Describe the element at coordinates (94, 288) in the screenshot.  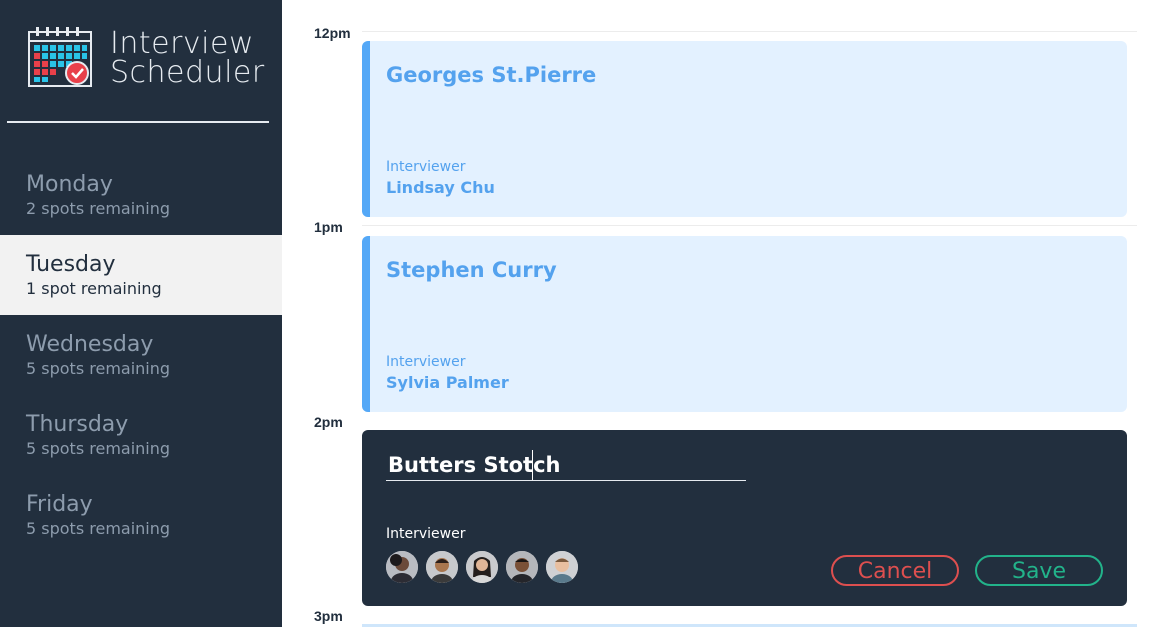
I see `day-spots: 1 spot remaining` at that location.